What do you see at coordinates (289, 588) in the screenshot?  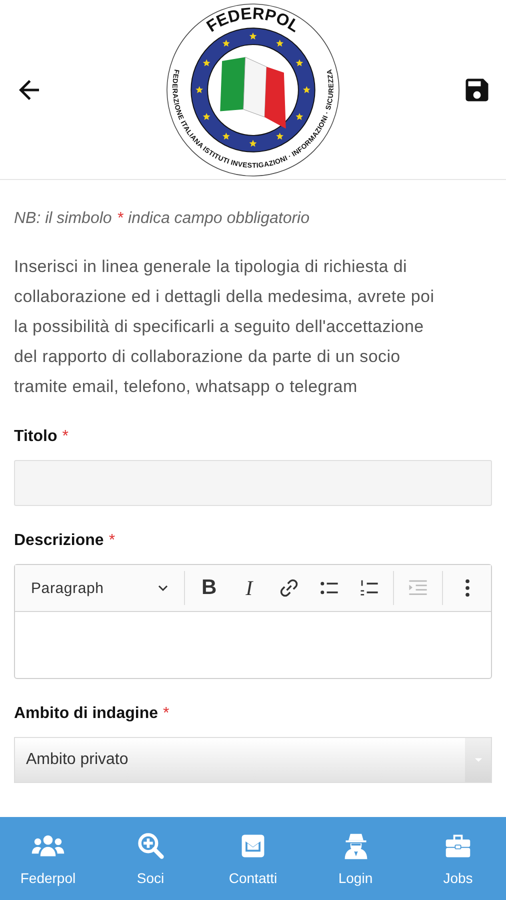 I see `link-icon` at bounding box center [289, 588].